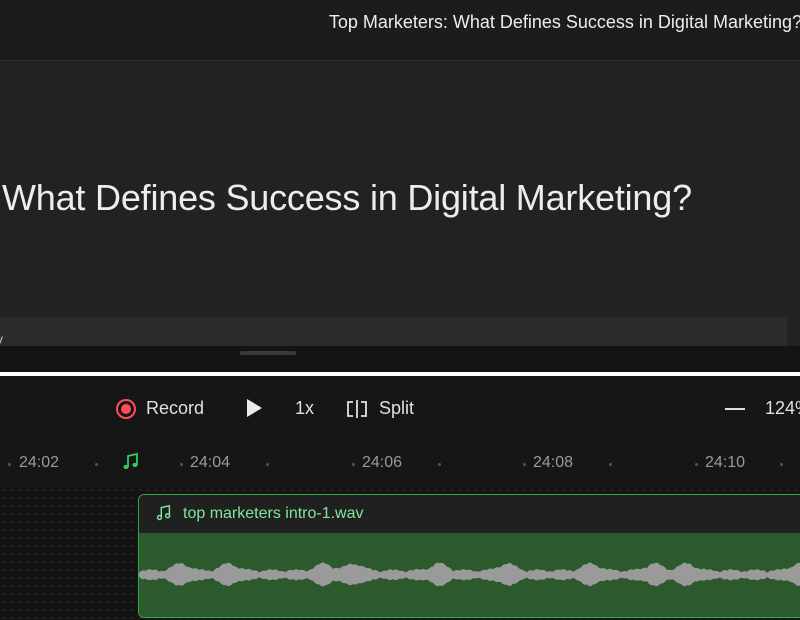  Describe the element at coordinates (397, 408) in the screenshot. I see `split-label: Split` at that location.